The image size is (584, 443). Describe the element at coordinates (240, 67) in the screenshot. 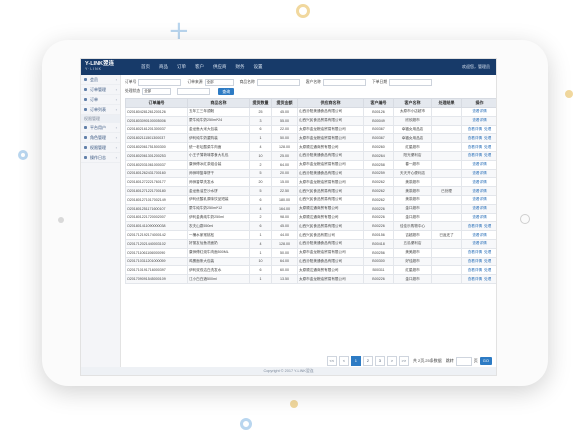

I see `nav-item: 财务` at that location.